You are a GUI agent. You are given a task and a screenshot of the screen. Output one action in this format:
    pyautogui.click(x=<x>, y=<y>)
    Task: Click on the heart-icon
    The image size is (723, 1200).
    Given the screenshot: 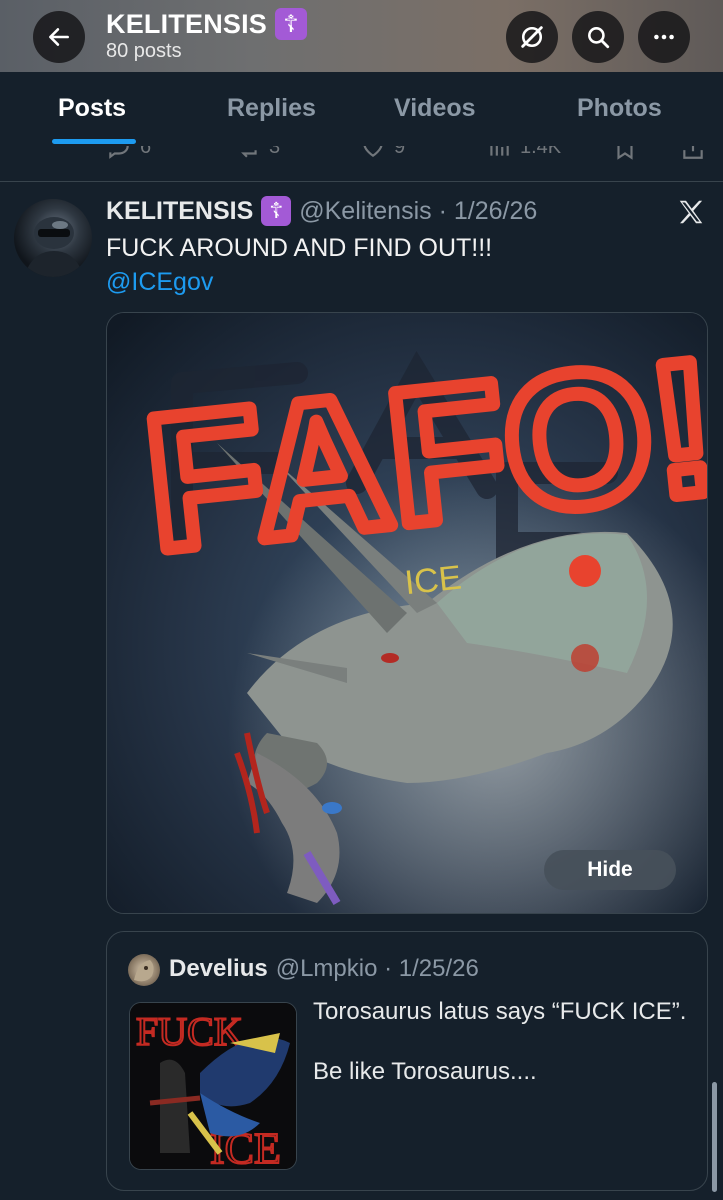 What is the action you would take?
    pyautogui.click(x=373, y=151)
    